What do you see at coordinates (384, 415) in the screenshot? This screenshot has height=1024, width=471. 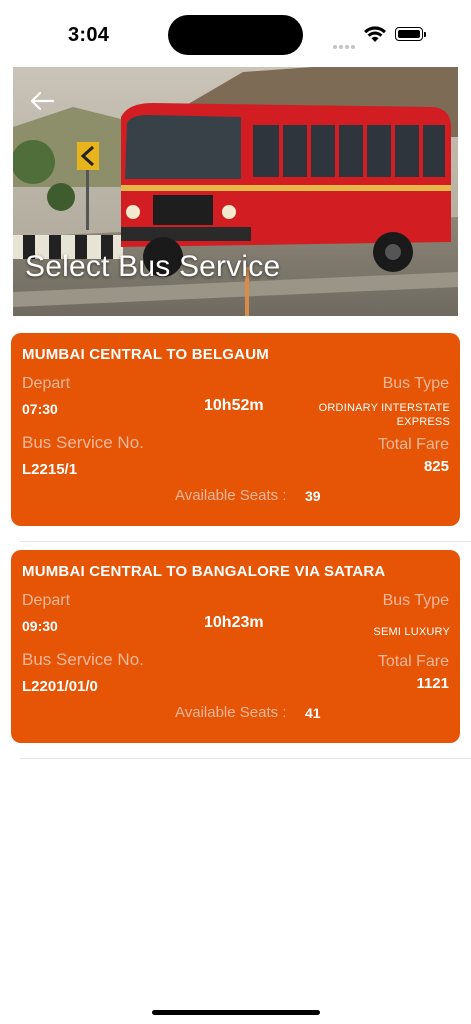 I see `bus-type-value: ORDINARY INTERSTATE EXPRESS` at bounding box center [384, 415].